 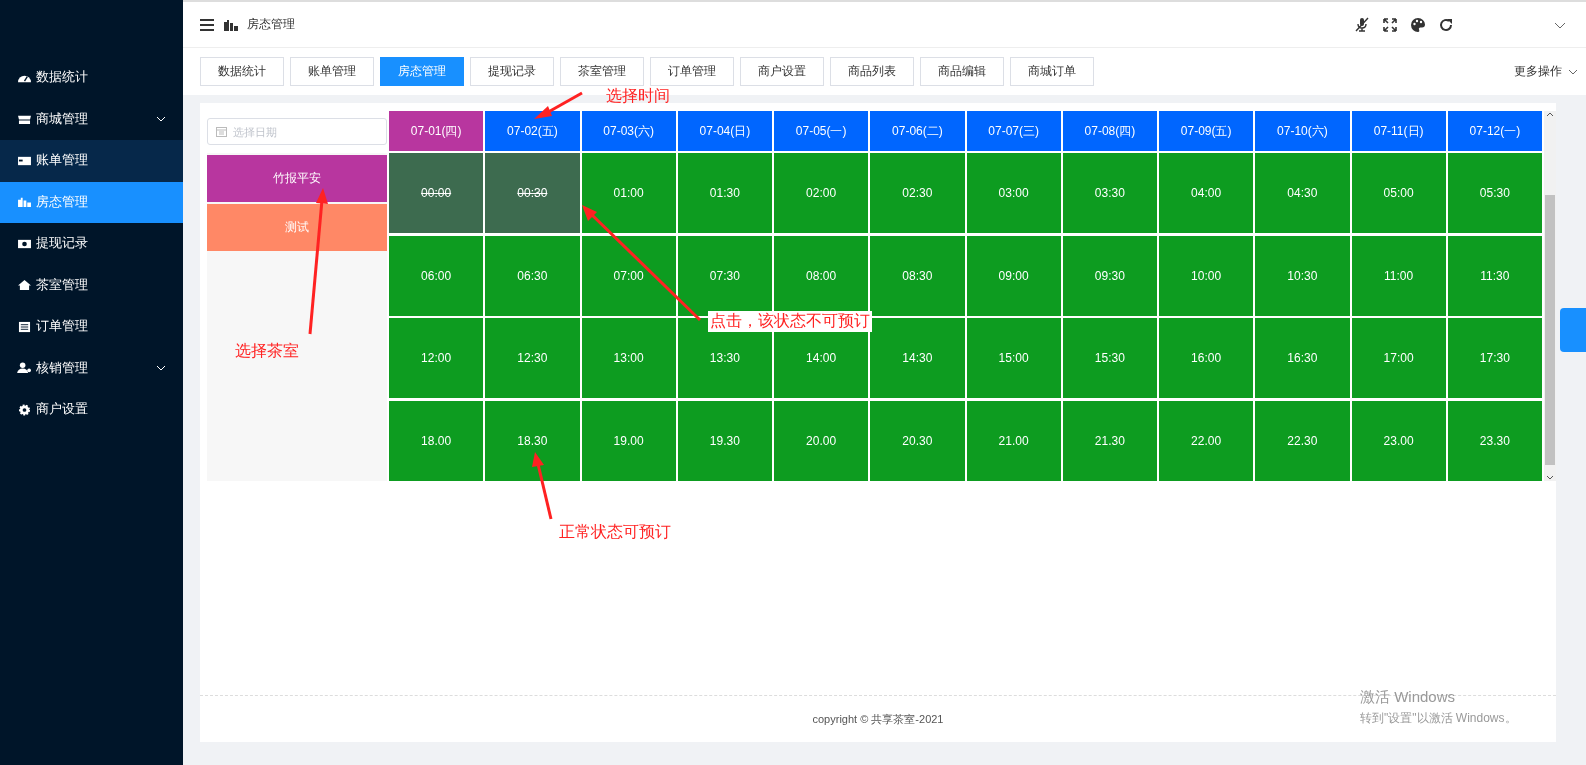 I want to click on annotation-label: 正常状态可预订, so click(x=615, y=532).